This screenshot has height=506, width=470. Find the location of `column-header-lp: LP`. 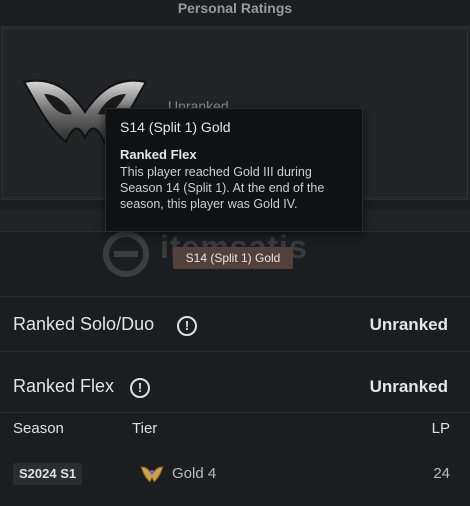

column-header-lp: LP is located at coordinates (440, 428).